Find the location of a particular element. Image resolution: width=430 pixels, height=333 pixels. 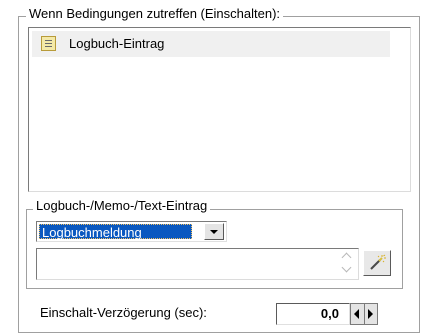

entry-type-dropdown: Logbuchmeldung is located at coordinates (131, 231).